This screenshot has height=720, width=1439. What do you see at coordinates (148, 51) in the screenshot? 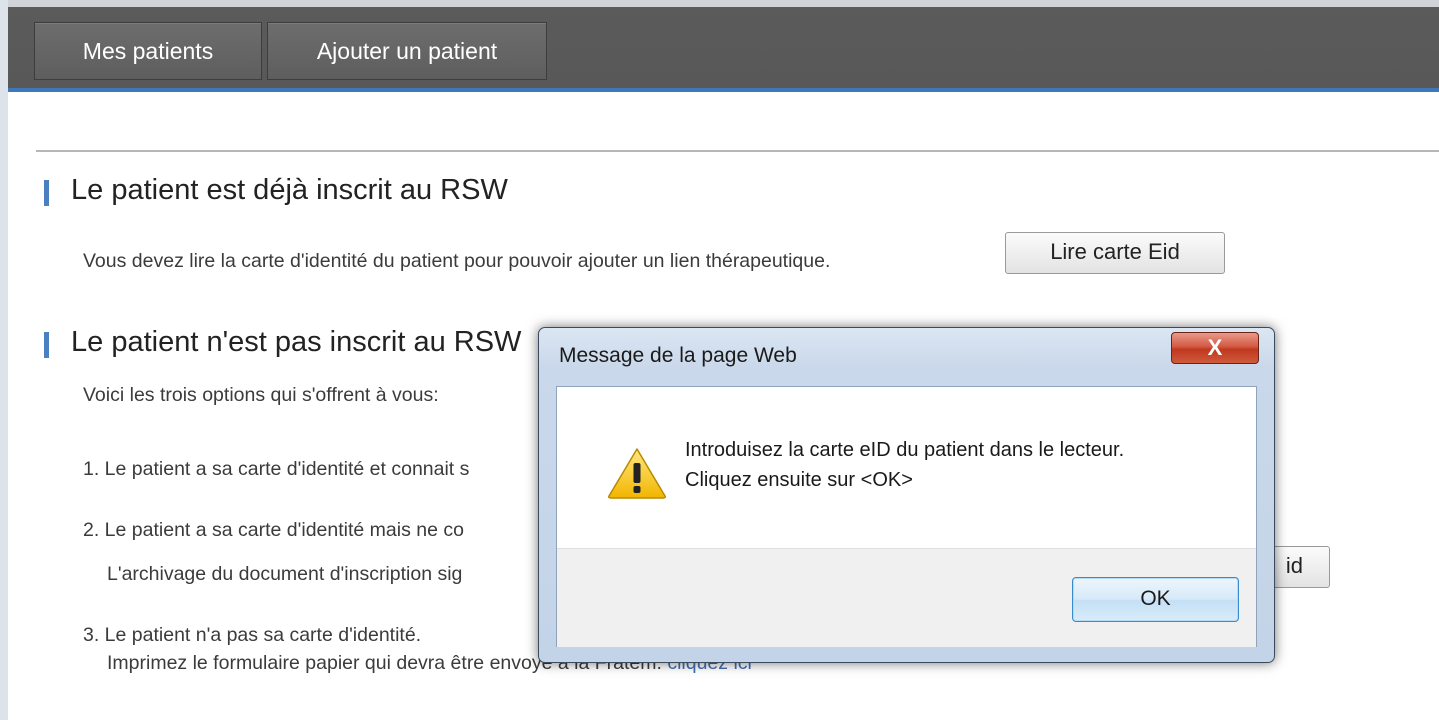
I see `nav-tab-mes-patients: Mes patients` at bounding box center [148, 51].